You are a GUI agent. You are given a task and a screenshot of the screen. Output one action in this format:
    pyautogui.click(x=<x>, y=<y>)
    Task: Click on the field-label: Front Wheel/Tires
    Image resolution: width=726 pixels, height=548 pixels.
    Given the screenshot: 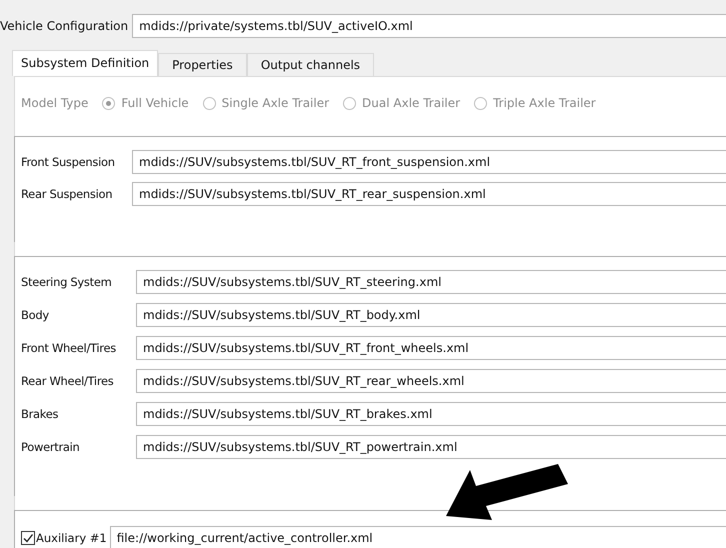 What is the action you would take?
    pyautogui.click(x=69, y=347)
    